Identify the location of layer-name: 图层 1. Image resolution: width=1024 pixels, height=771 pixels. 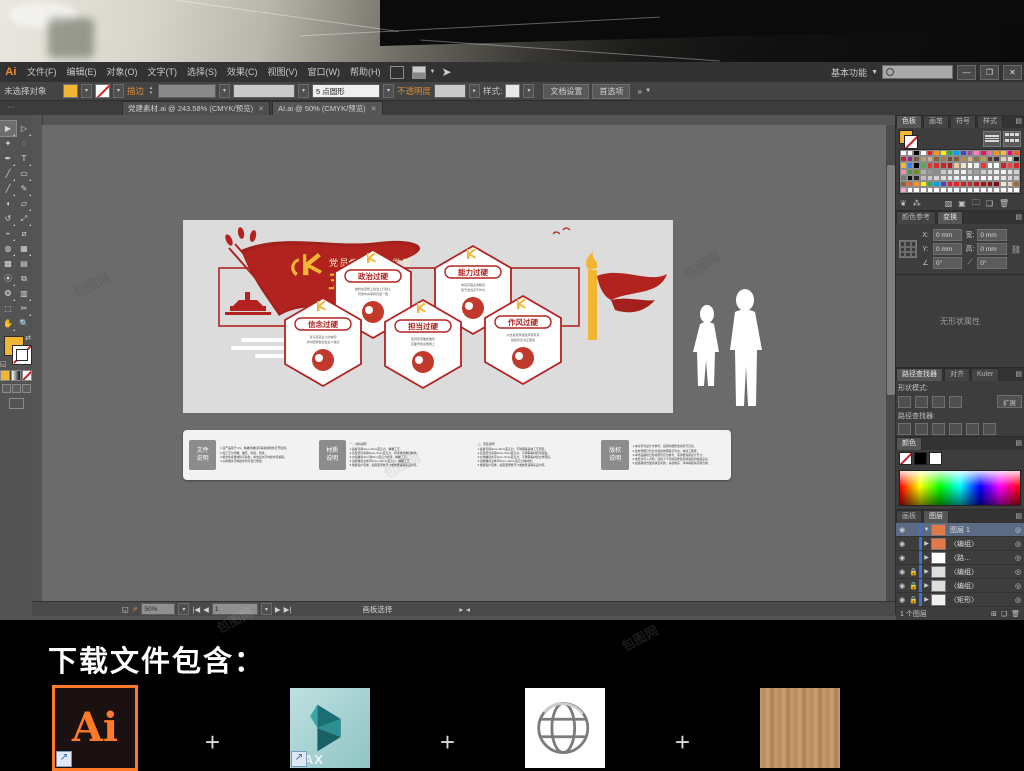
(979, 530).